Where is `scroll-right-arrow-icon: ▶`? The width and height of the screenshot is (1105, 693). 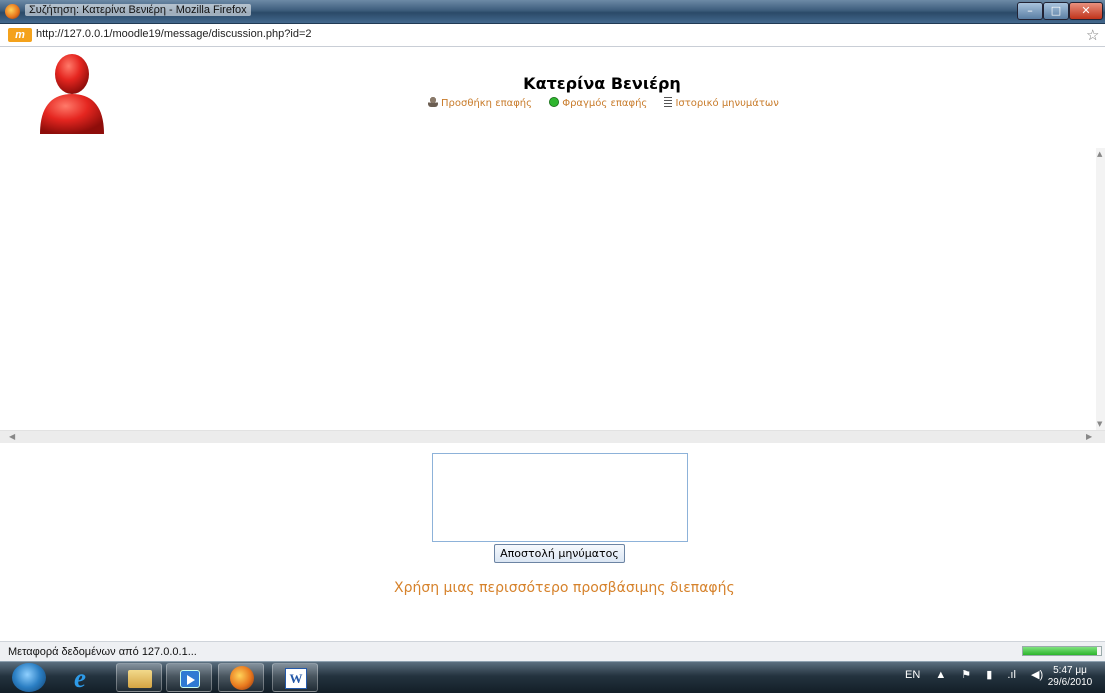
scroll-right-arrow-icon: ▶ is located at coordinates (1089, 436).